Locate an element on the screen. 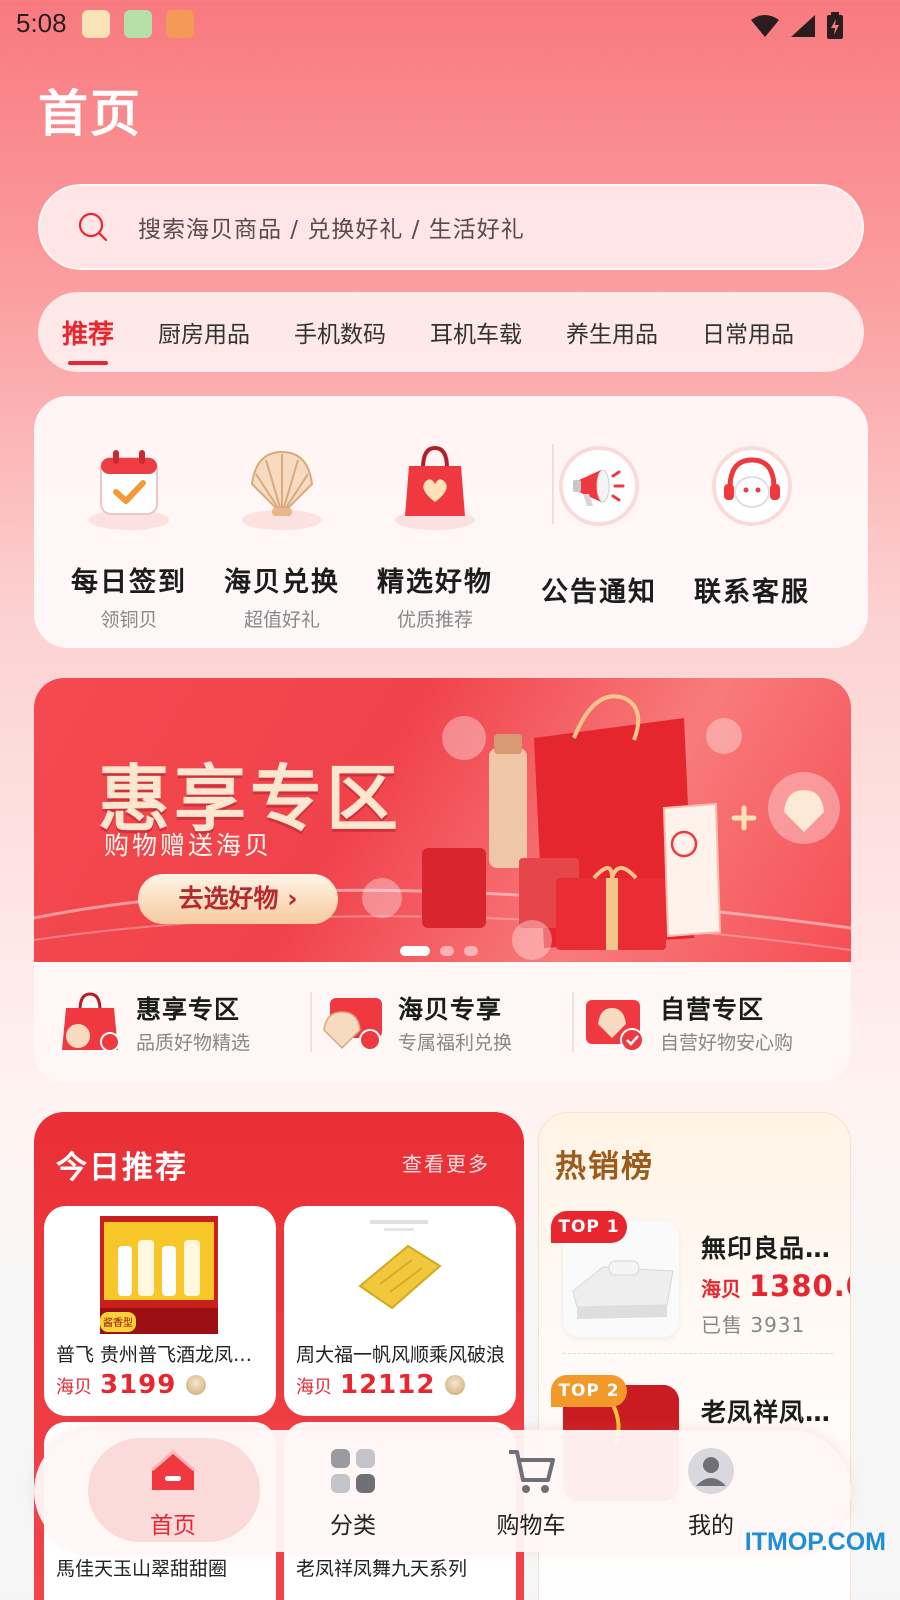 This screenshot has width=900, height=1600. zone-title: 自营专区 is located at coordinates (712, 1009).